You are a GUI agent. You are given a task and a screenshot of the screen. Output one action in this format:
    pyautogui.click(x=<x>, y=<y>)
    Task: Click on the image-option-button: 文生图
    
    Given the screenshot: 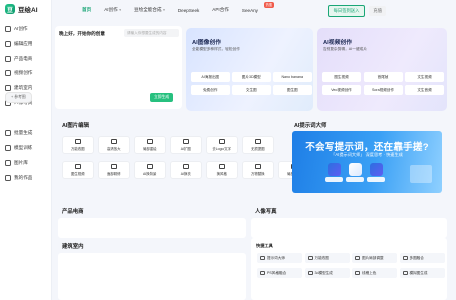 What is the action you would take?
    pyautogui.click(x=251, y=90)
    